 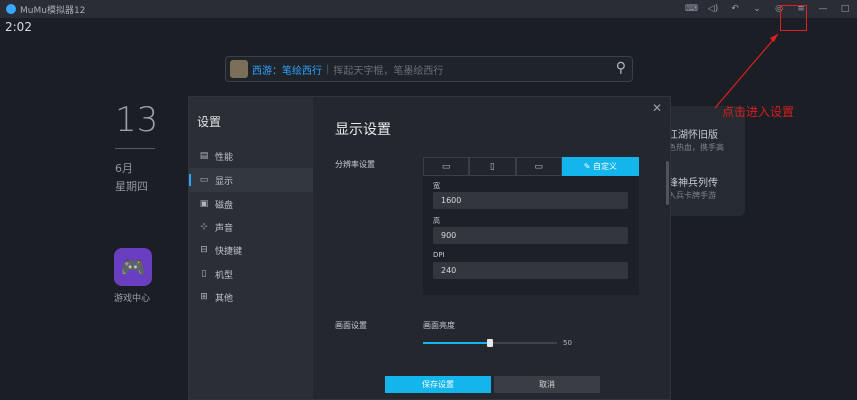 I want to click on date-divider, so click(x=135, y=148).